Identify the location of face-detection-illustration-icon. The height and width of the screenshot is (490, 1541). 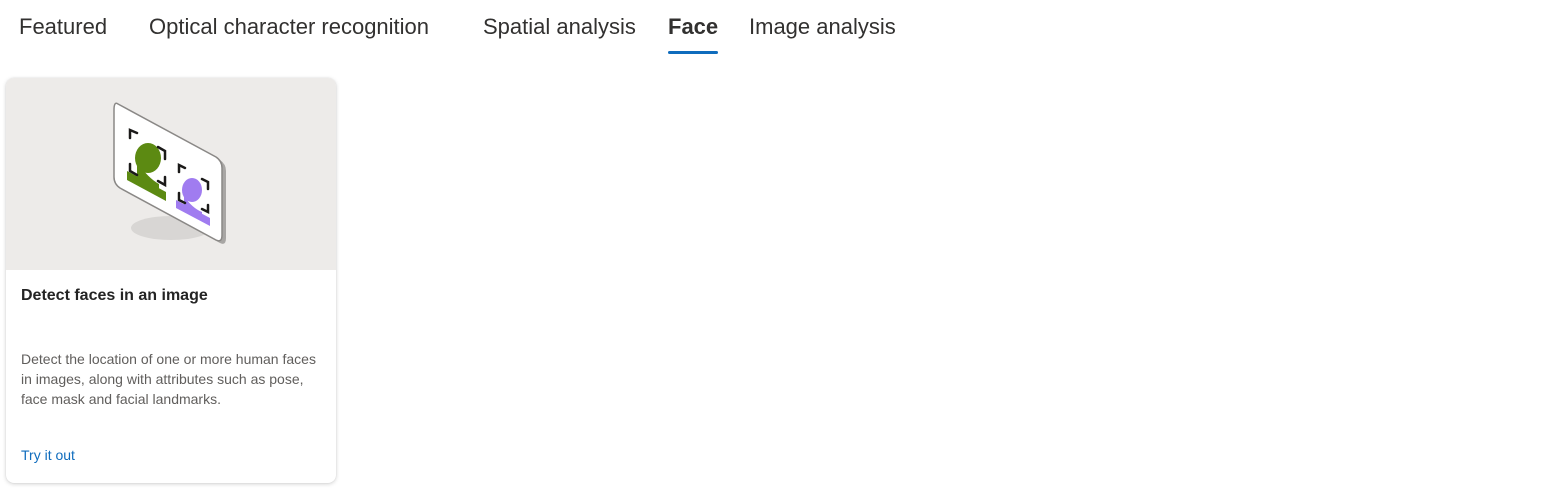
(169, 173).